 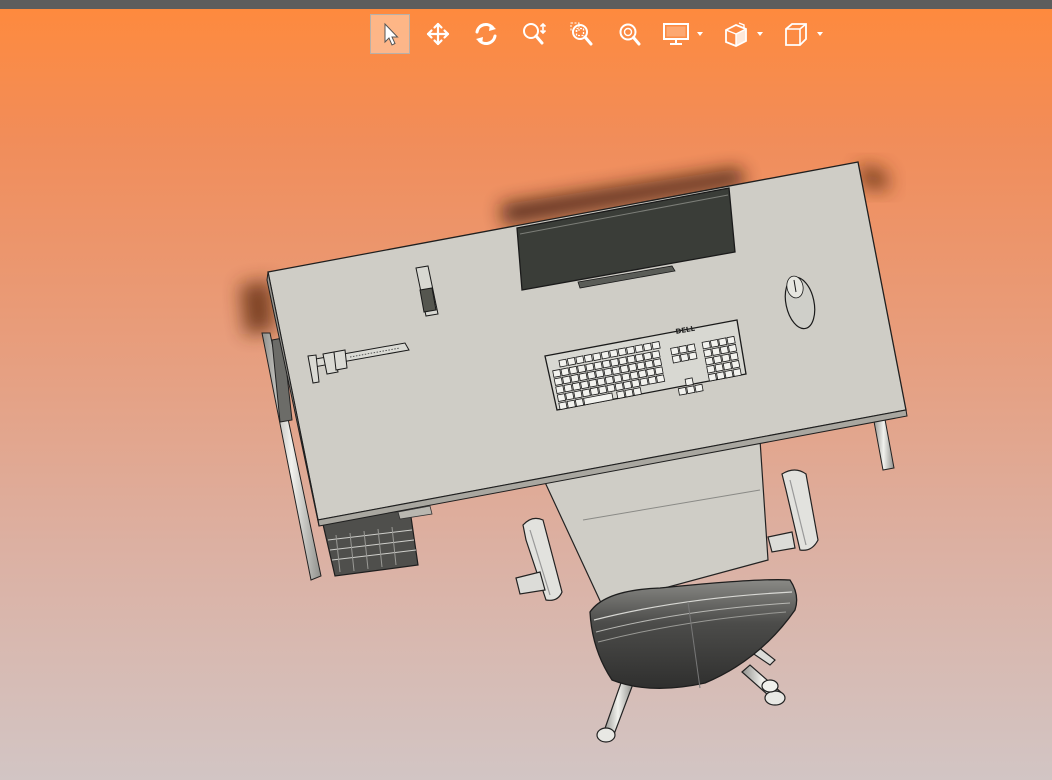 What do you see at coordinates (693, 634) in the screenshot?
I see `office-chair` at bounding box center [693, 634].